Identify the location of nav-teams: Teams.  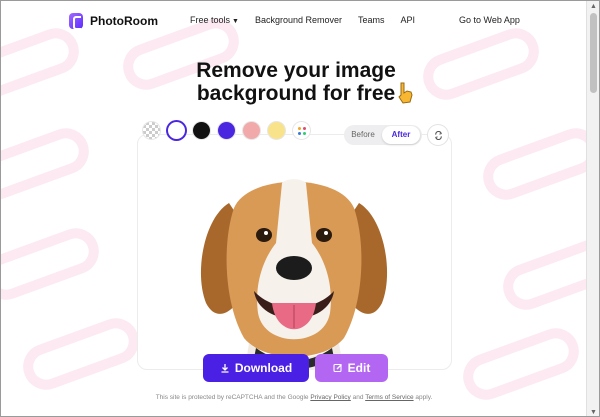
(371, 20).